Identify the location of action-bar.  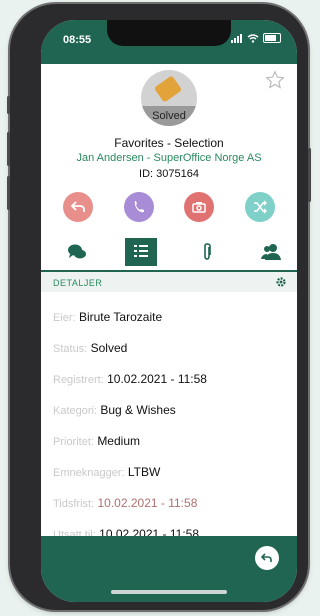
(169, 209).